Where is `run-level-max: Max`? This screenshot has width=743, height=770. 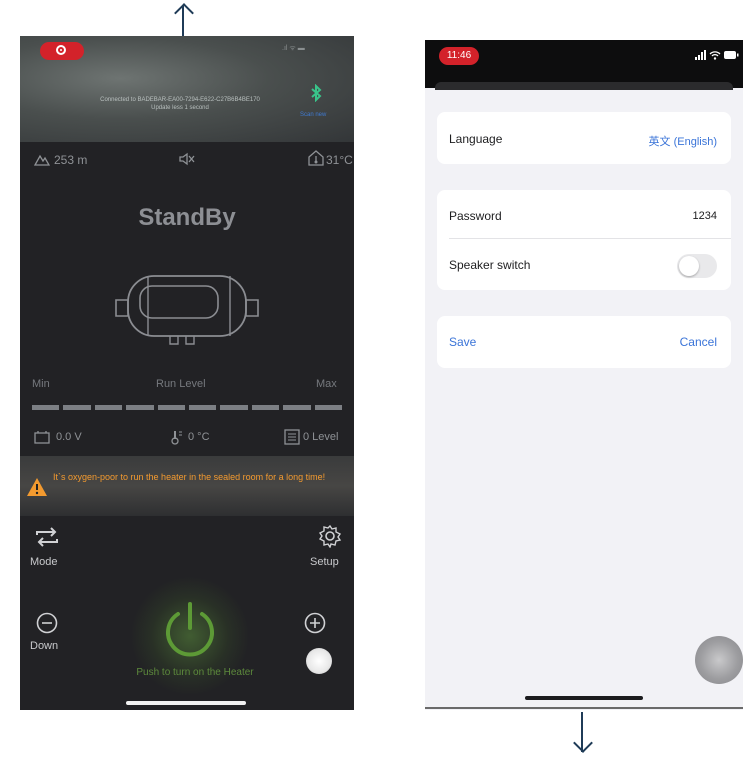
run-level-max: Max is located at coordinates (326, 384).